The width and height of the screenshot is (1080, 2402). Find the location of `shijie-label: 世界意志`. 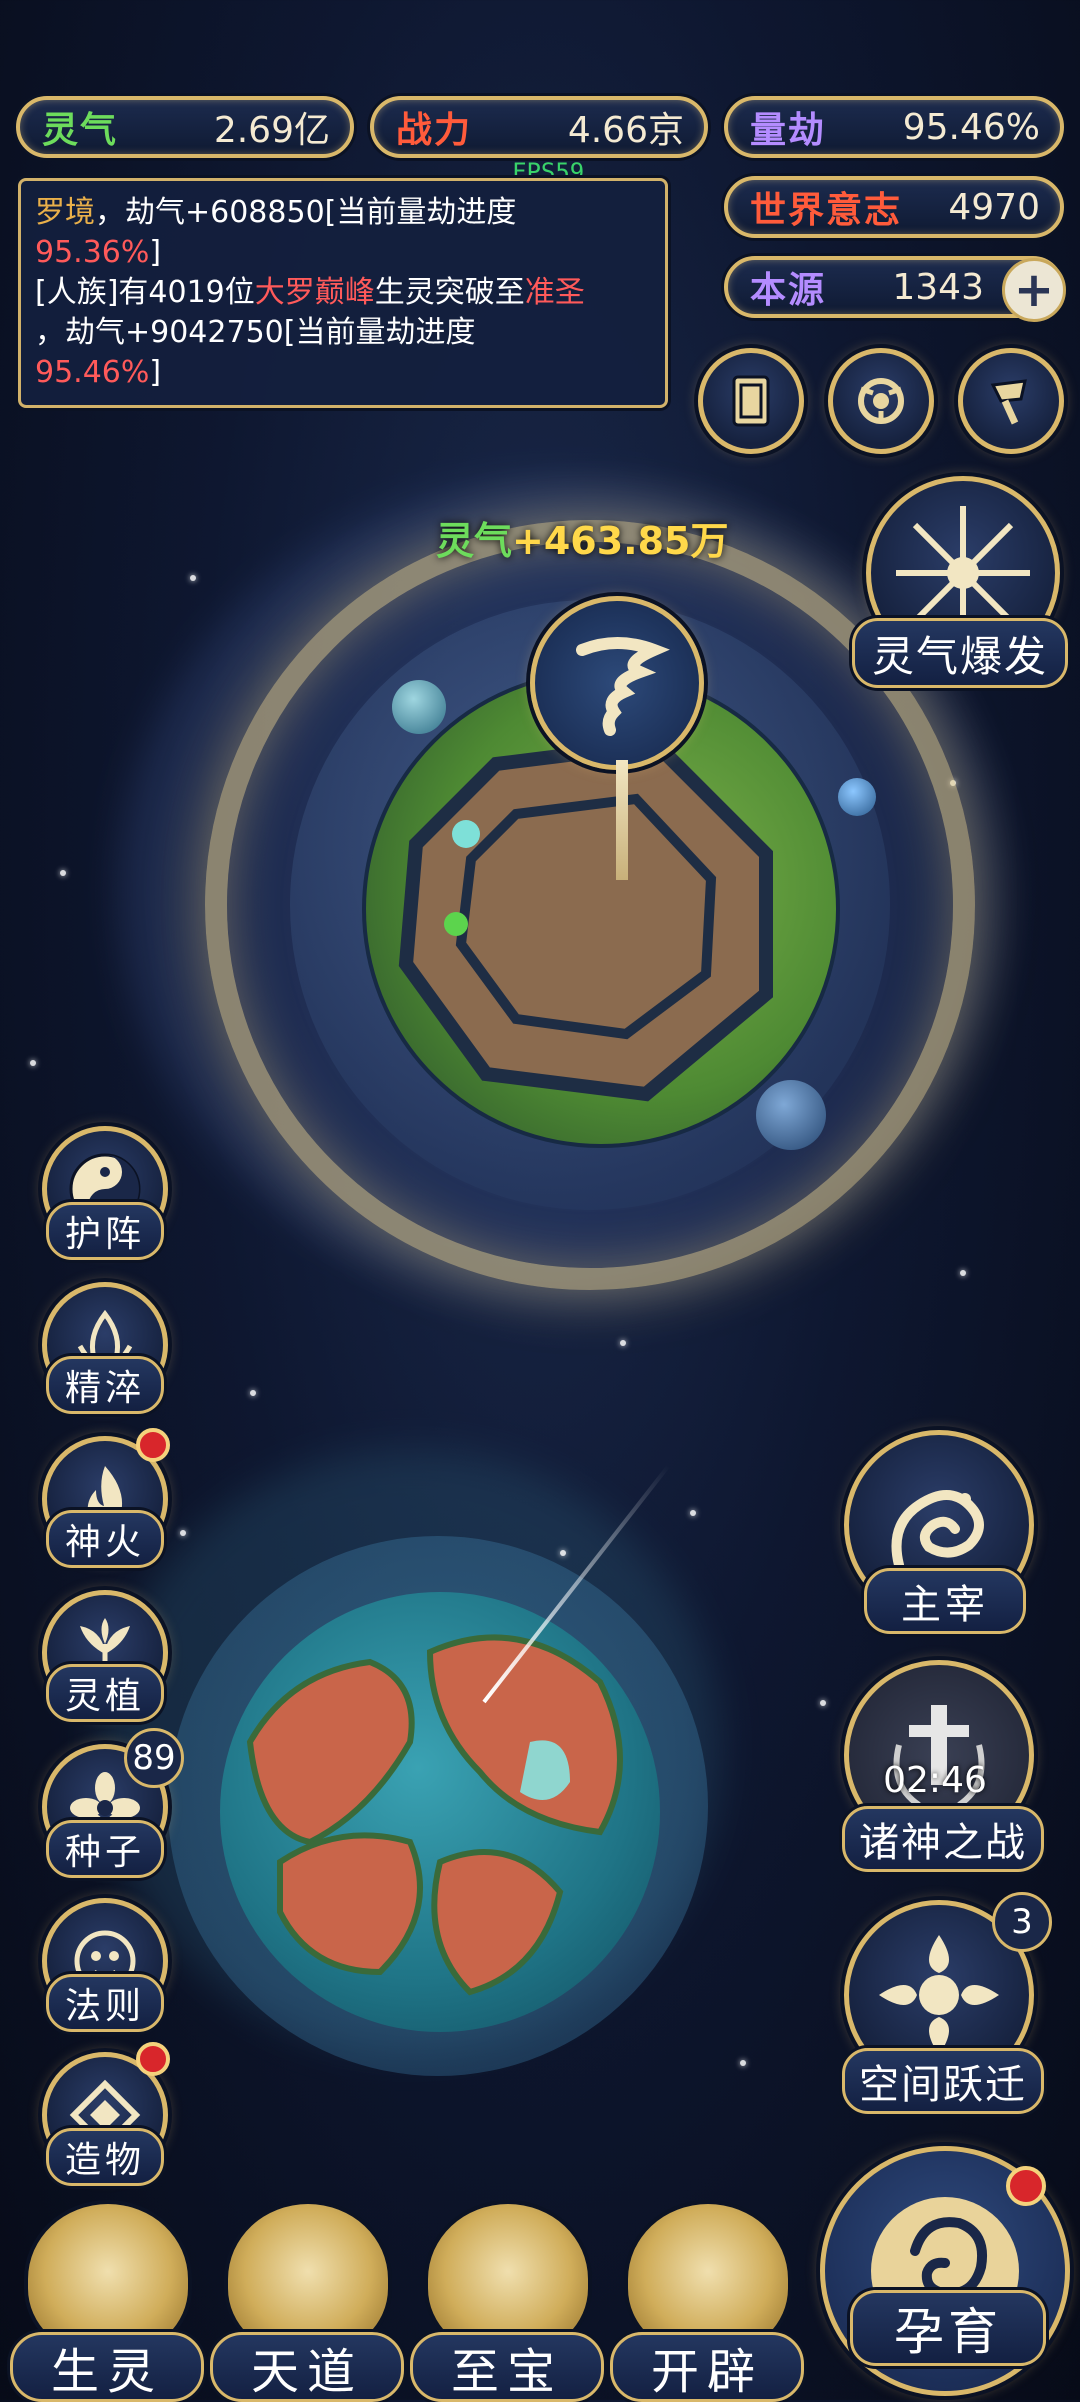

shijie-label: 世界意志 is located at coordinates (826, 210).